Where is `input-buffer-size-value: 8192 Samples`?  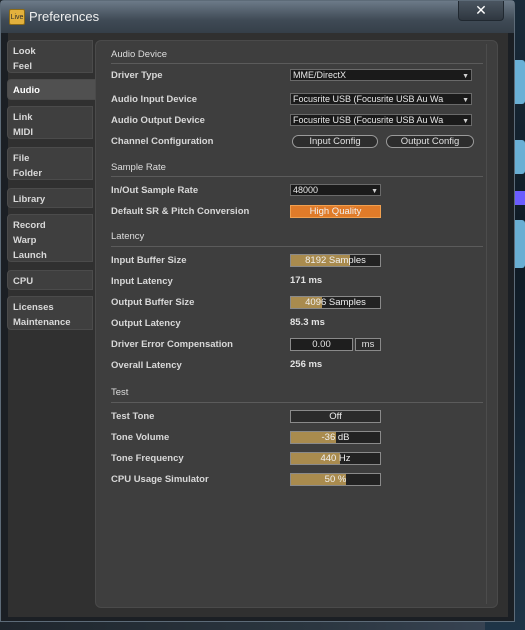 input-buffer-size-value: 8192 Samples is located at coordinates (335, 260).